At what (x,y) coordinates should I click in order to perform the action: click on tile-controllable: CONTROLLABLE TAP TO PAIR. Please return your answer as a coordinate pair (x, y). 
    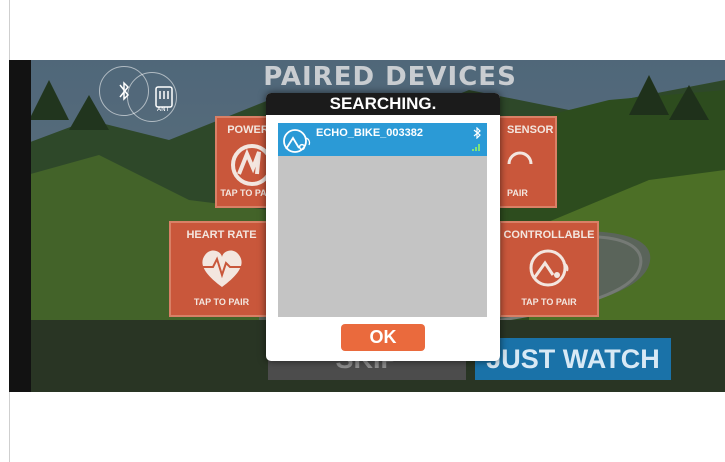
    Looking at the image, I should click on (549, 269).